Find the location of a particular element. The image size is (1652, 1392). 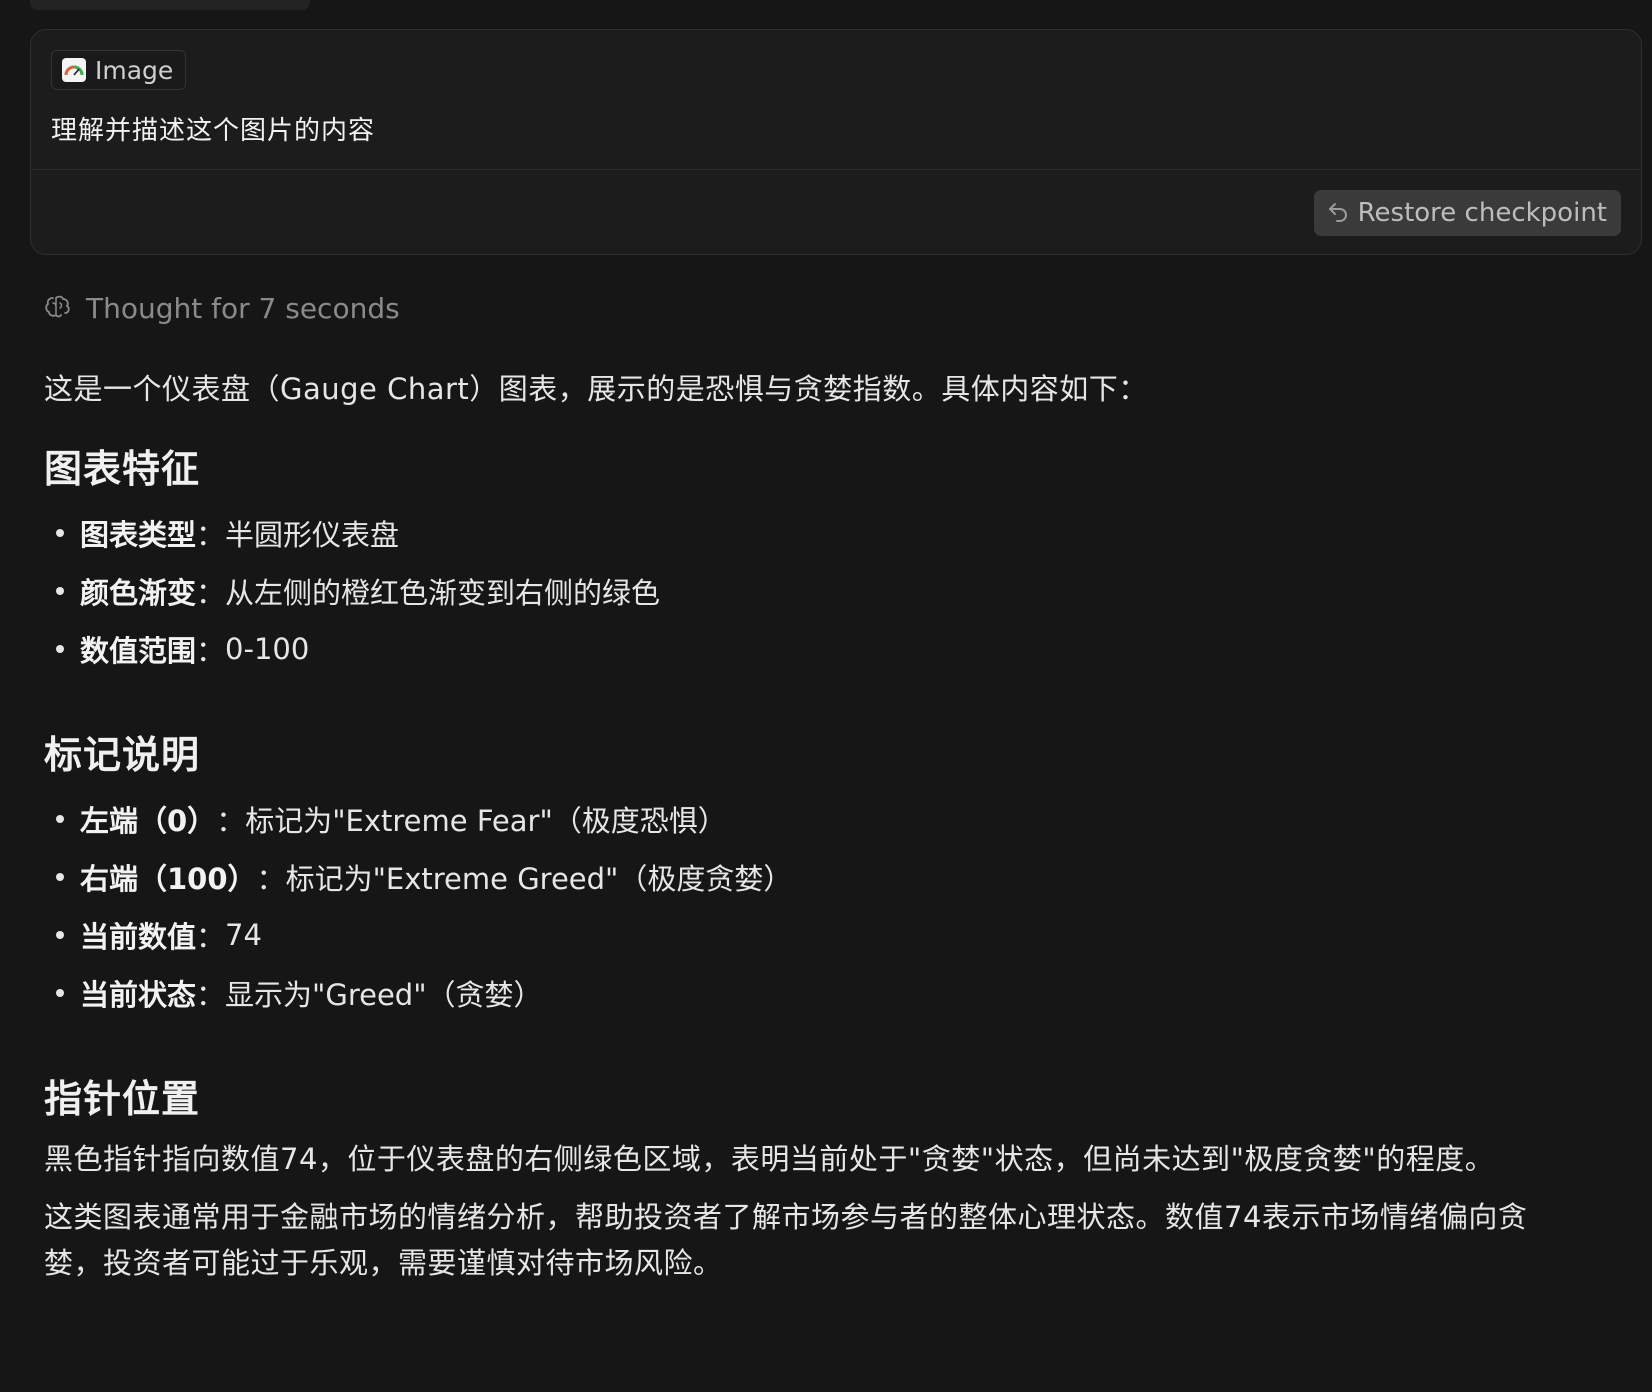

bullet-key: 当前状态 is located at coordinates (138, 995).